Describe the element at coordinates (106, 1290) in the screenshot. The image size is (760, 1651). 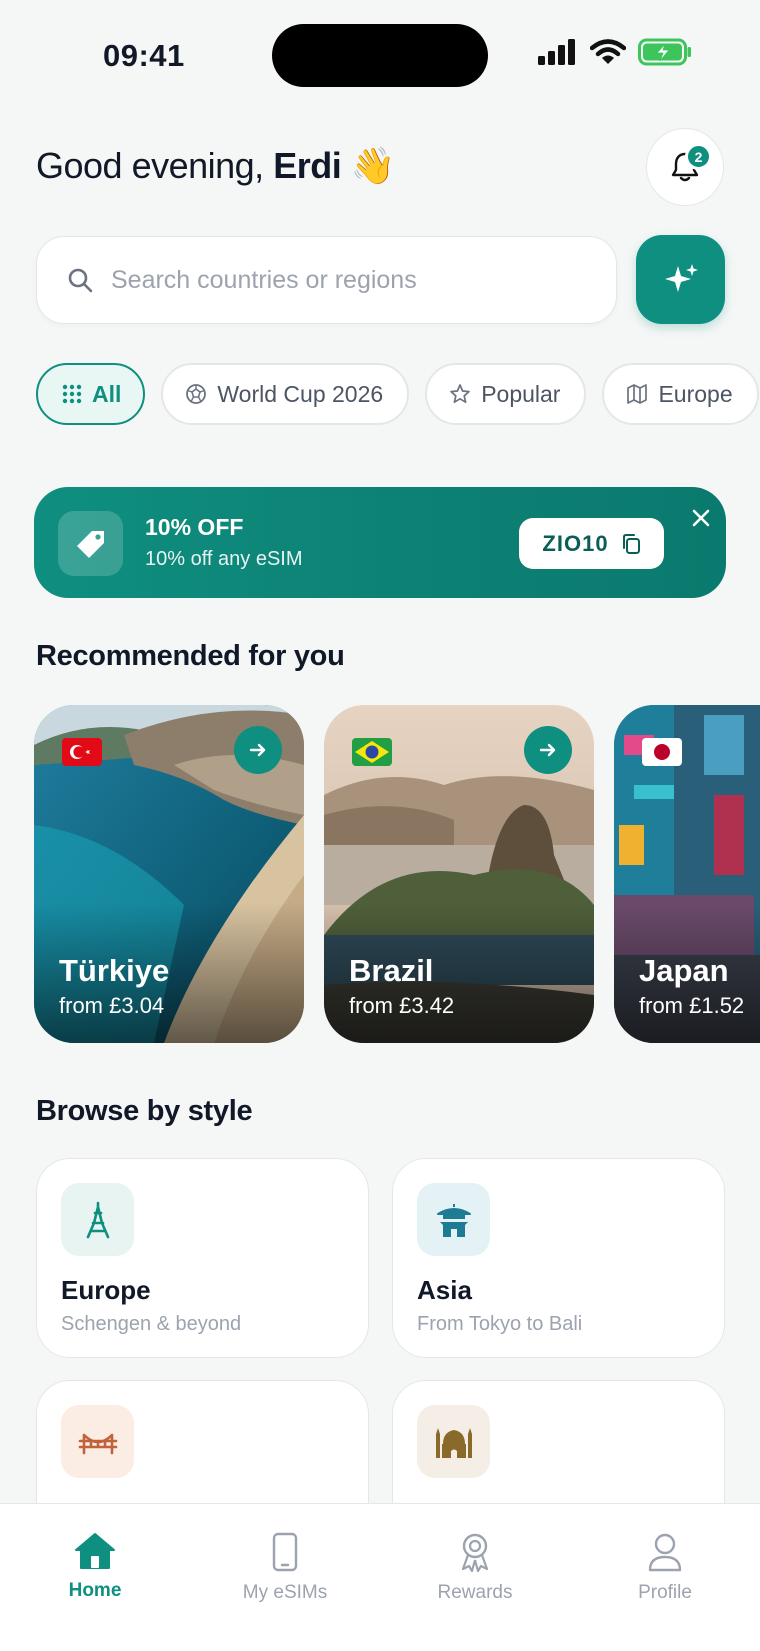
I see `style-name: Europe` at that location.